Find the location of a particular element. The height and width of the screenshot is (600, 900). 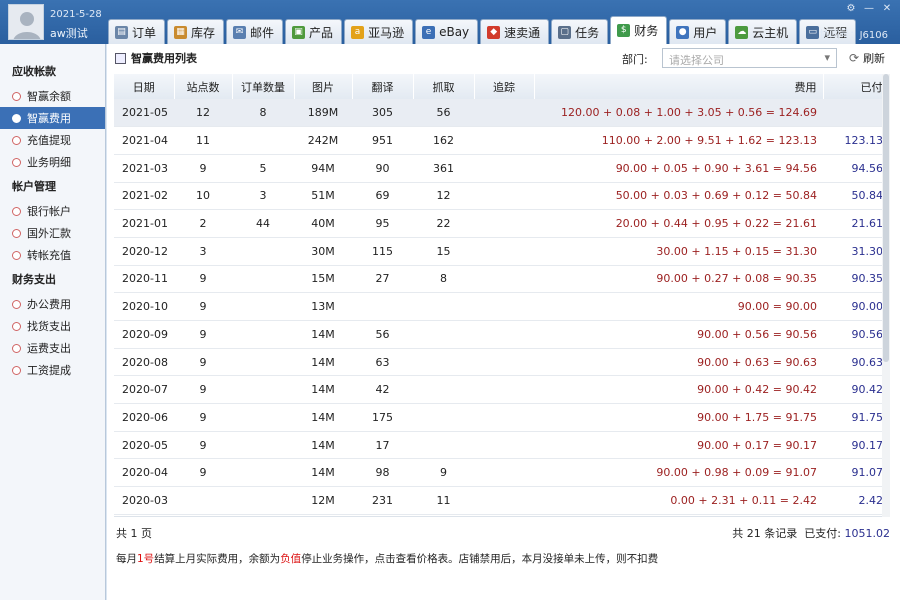

tab-aliexpress: ◆ 速卖通 is located at coordinates (515, 31).